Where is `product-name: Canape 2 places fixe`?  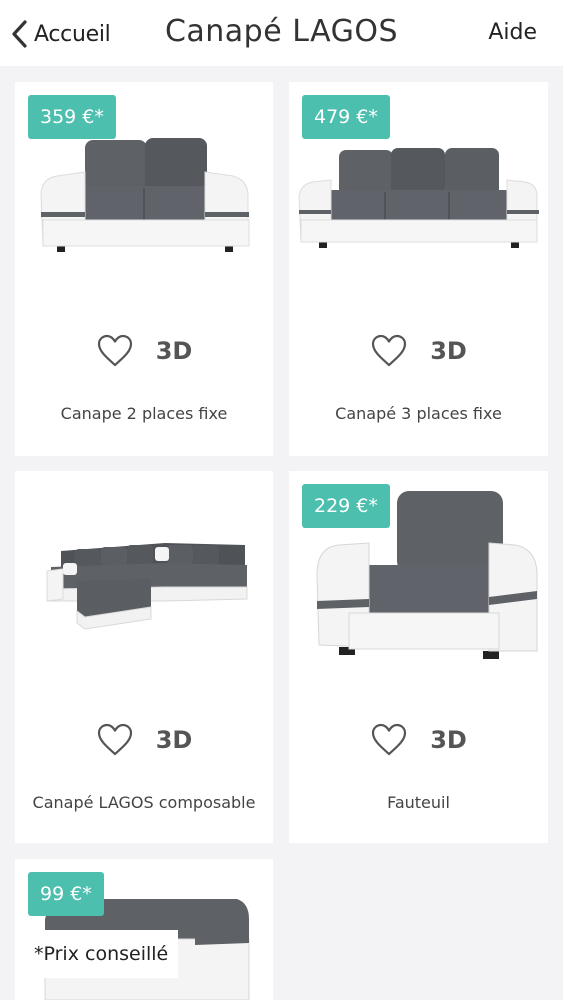 product-name: Canape 2 places fixe is located at coordinates (144, 413).